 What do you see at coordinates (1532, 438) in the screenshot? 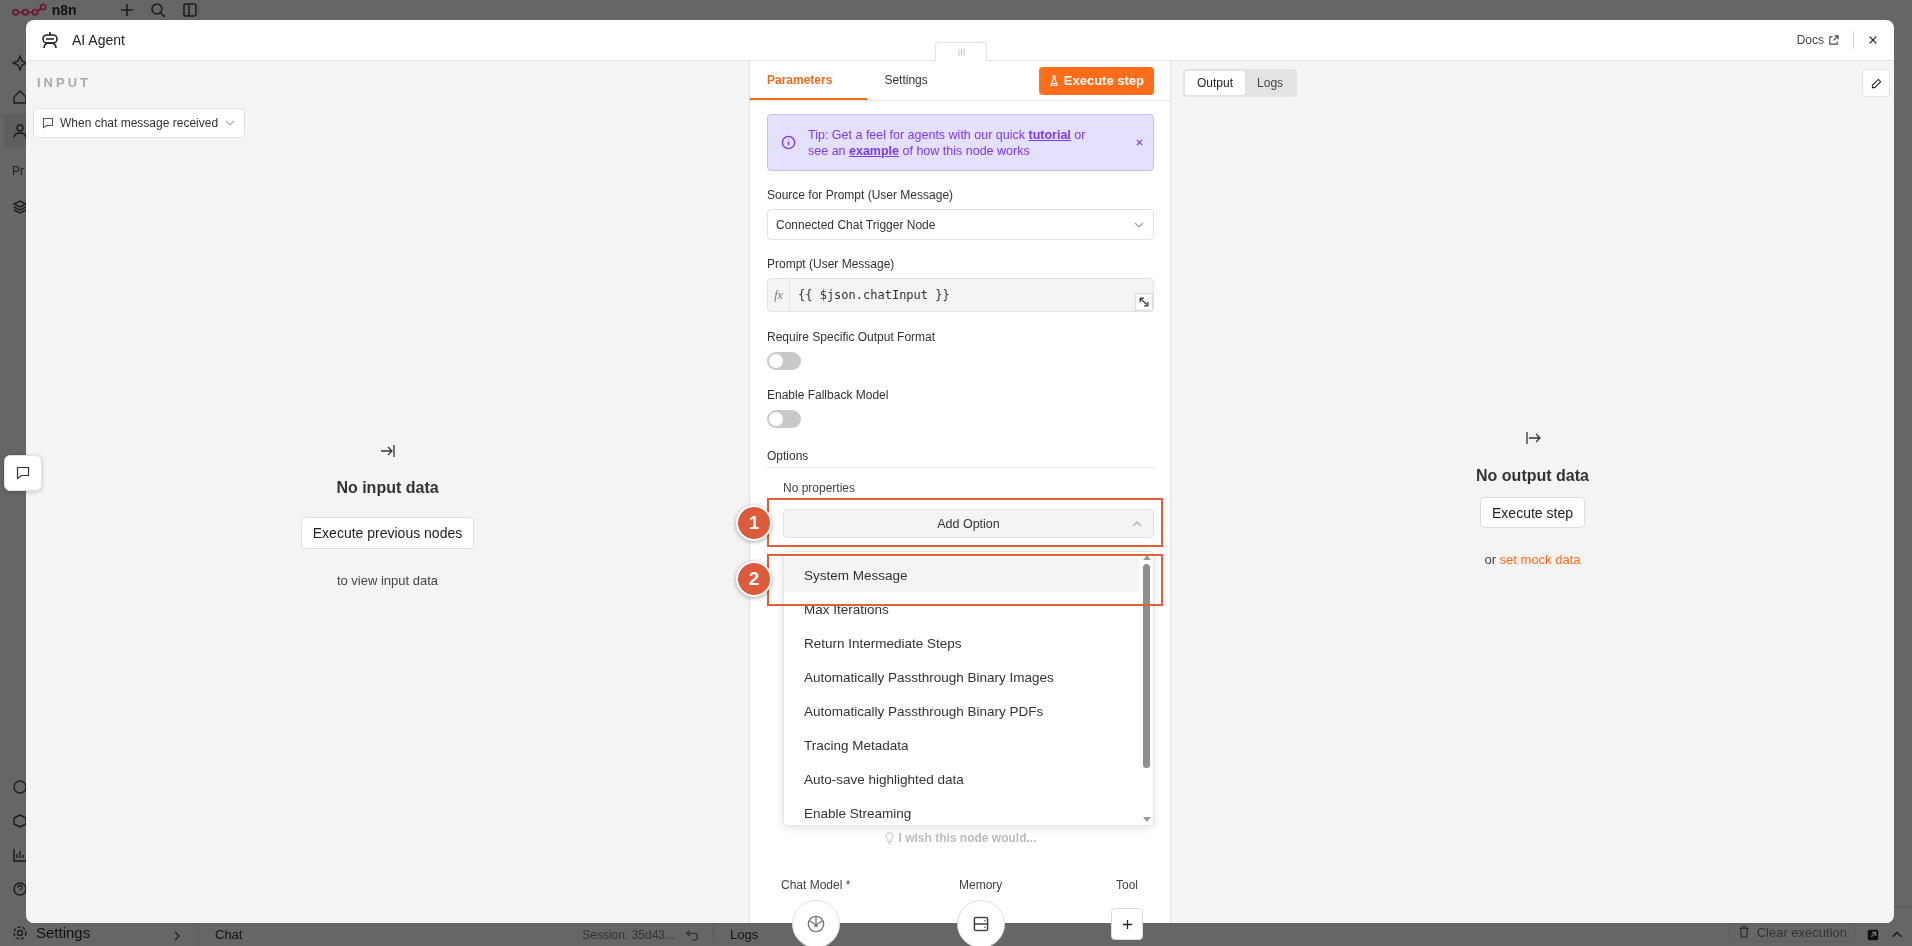
I see `arrow-from-bar-icon` at bounding box center [1532, 438].